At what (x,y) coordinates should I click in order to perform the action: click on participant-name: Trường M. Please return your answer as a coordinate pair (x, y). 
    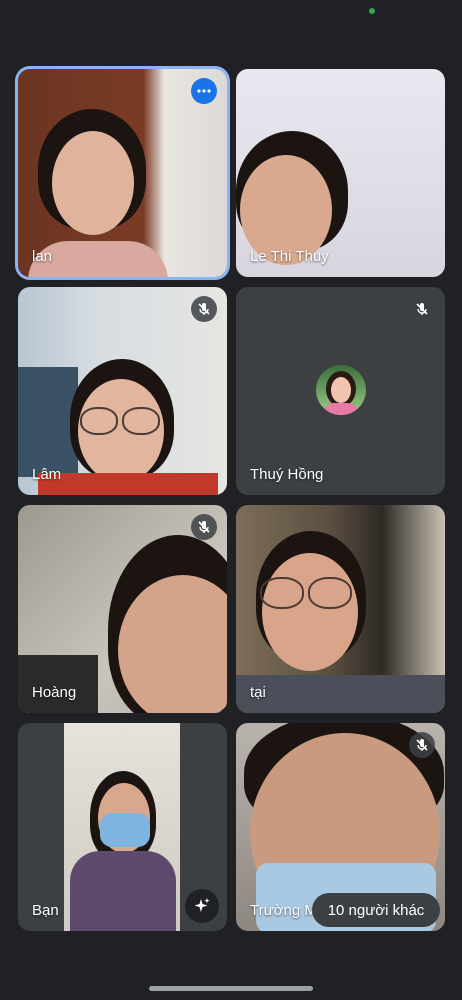
    Looking at the image, I should click on (283, 910).